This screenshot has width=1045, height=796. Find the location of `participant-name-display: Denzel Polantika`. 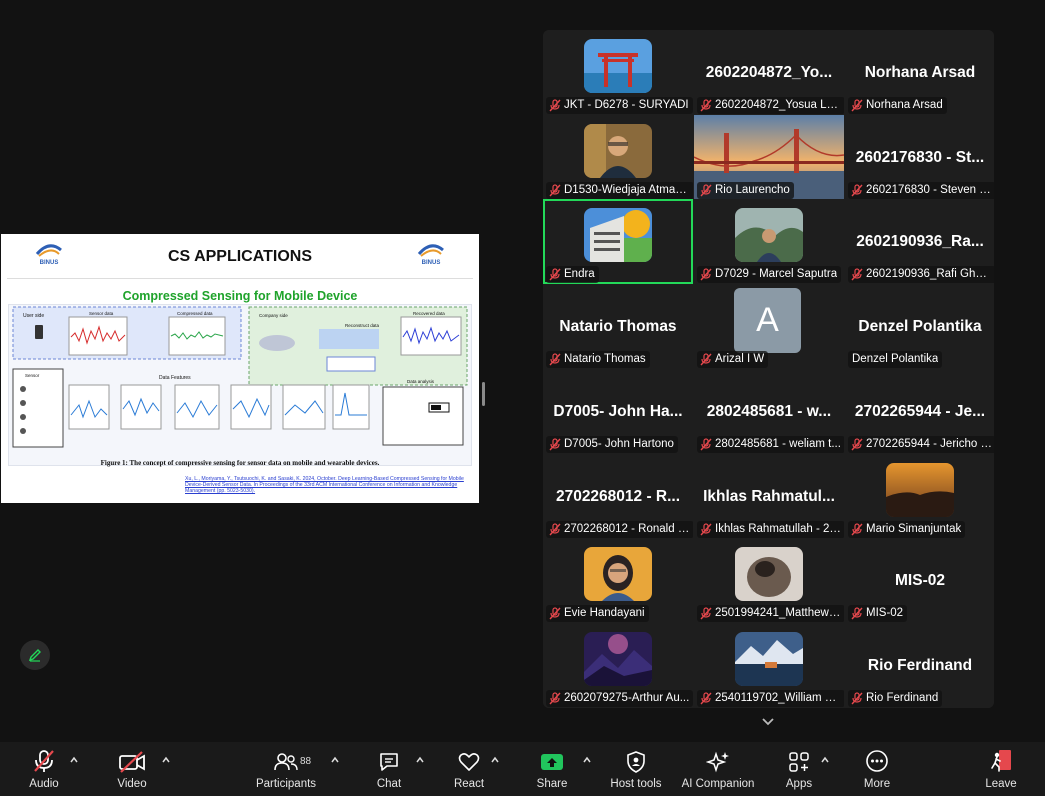

participant-name-display: Denzel Polantika is located at coordinates (920, 326).